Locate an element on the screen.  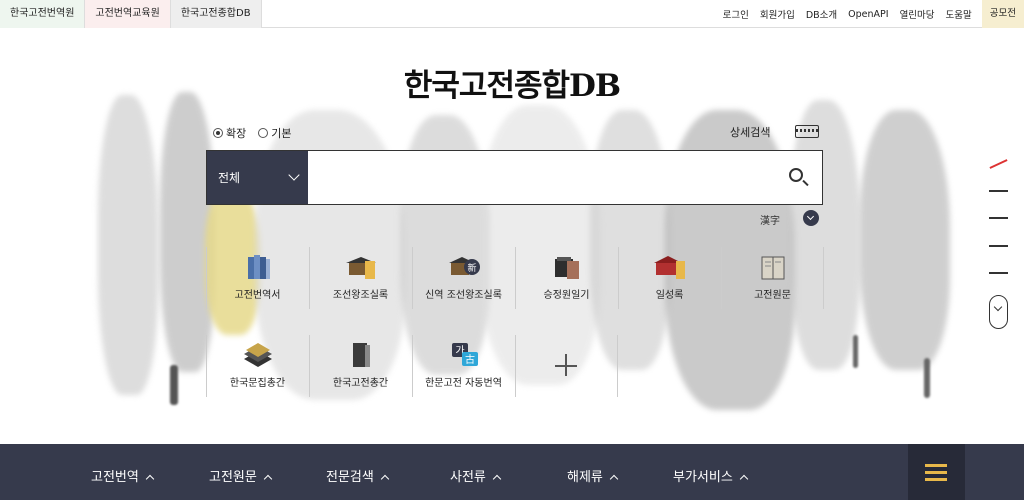
page-title: 한국고전종합DB is located at coordinates (512, 86).